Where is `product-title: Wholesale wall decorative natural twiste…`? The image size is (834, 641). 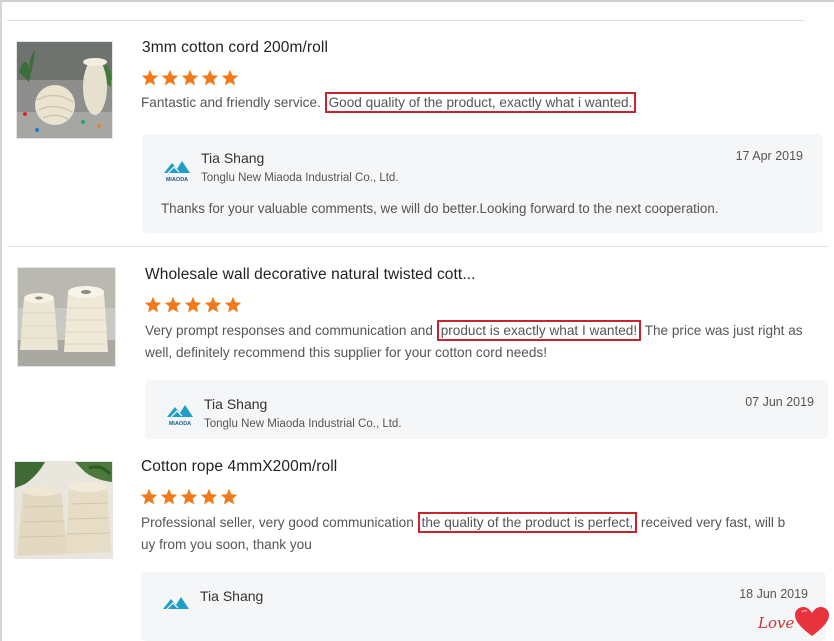
product-title: Wholesale wall decorative natural twiste… is located at coordinates (310, 275).